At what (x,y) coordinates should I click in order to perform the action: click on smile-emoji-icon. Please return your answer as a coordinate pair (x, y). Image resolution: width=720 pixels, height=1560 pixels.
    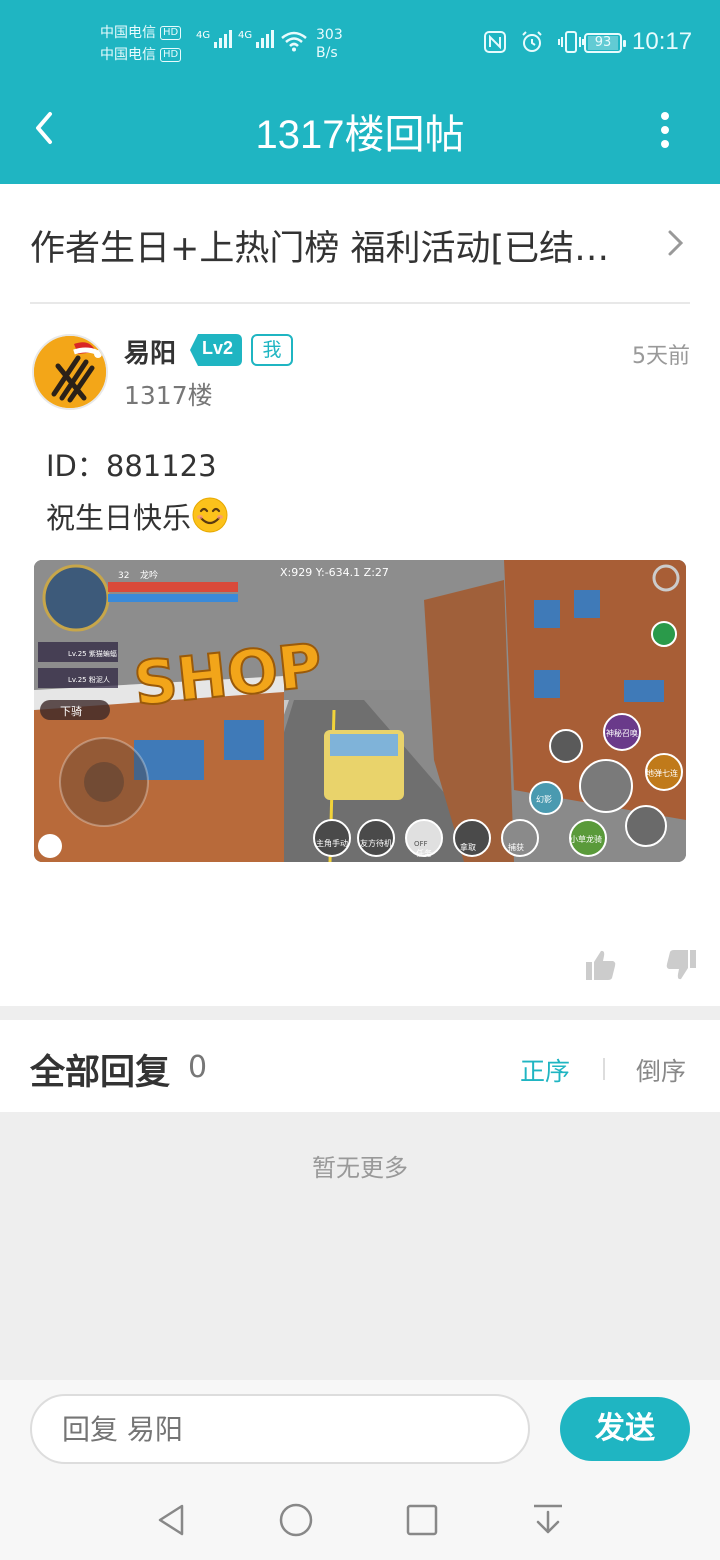
    Looking at the image, I should click on (210, 515).